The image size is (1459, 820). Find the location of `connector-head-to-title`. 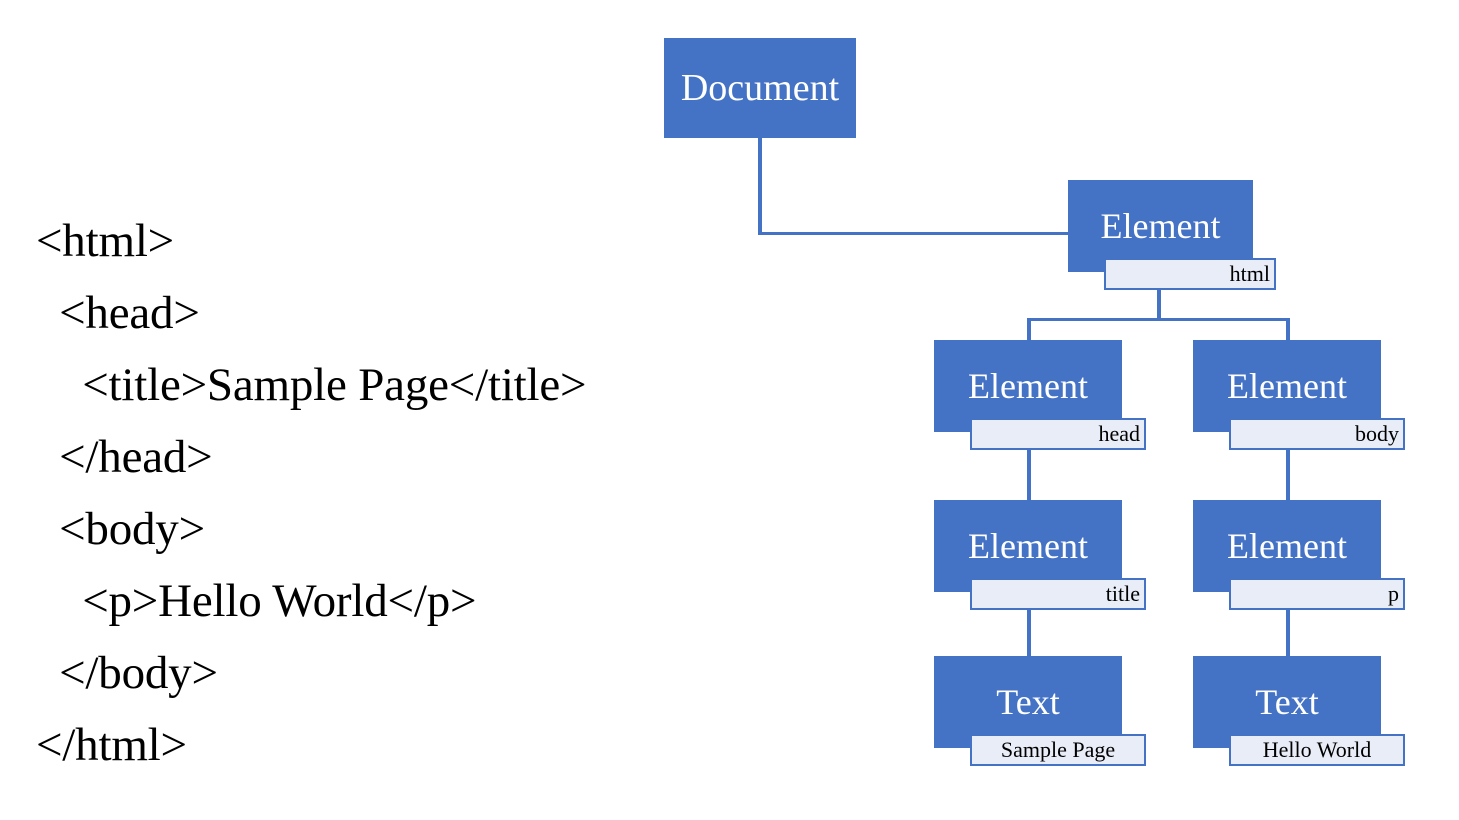

connector-head-to-title is located at coordinates (1029, 476).